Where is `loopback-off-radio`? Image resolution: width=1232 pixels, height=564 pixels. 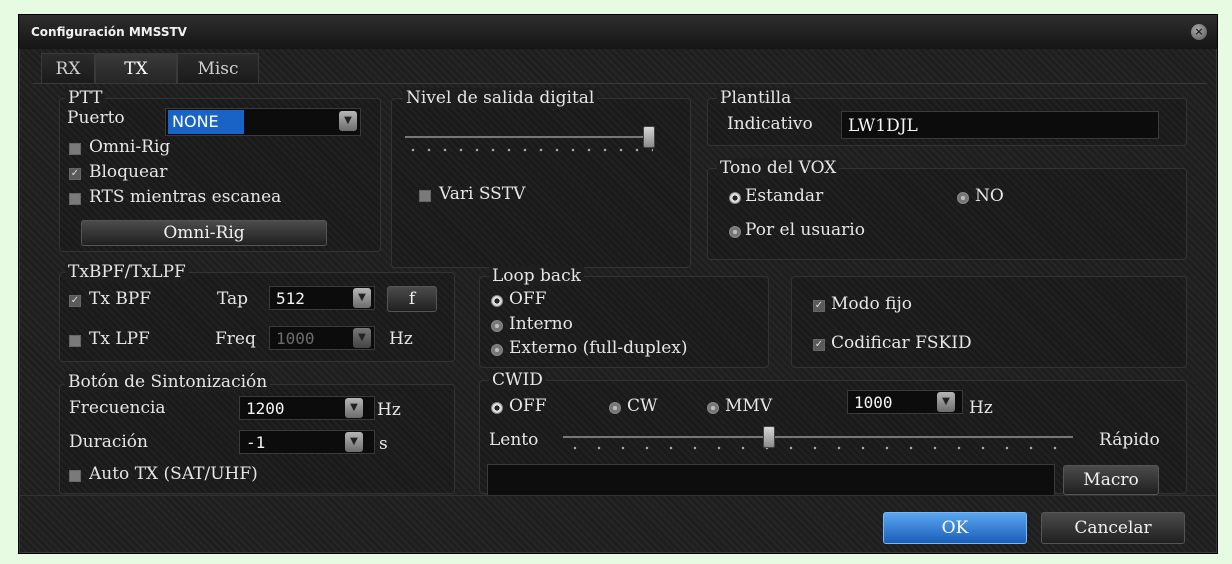
loopback-off-radio is located at coordinates (497, 301).